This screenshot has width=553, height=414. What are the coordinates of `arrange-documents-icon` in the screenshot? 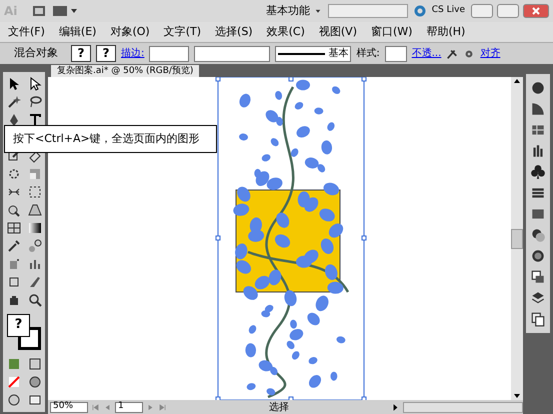 It's located at (65, 11).